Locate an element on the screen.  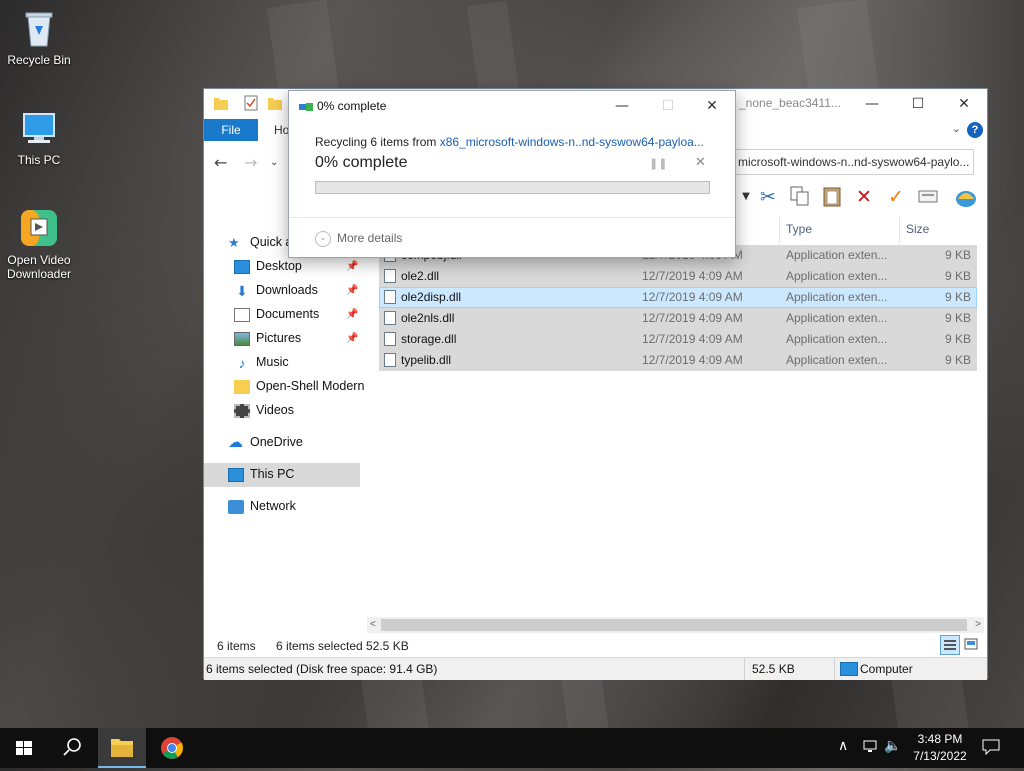
open-shell-icon is located at coordinates (966, 197).